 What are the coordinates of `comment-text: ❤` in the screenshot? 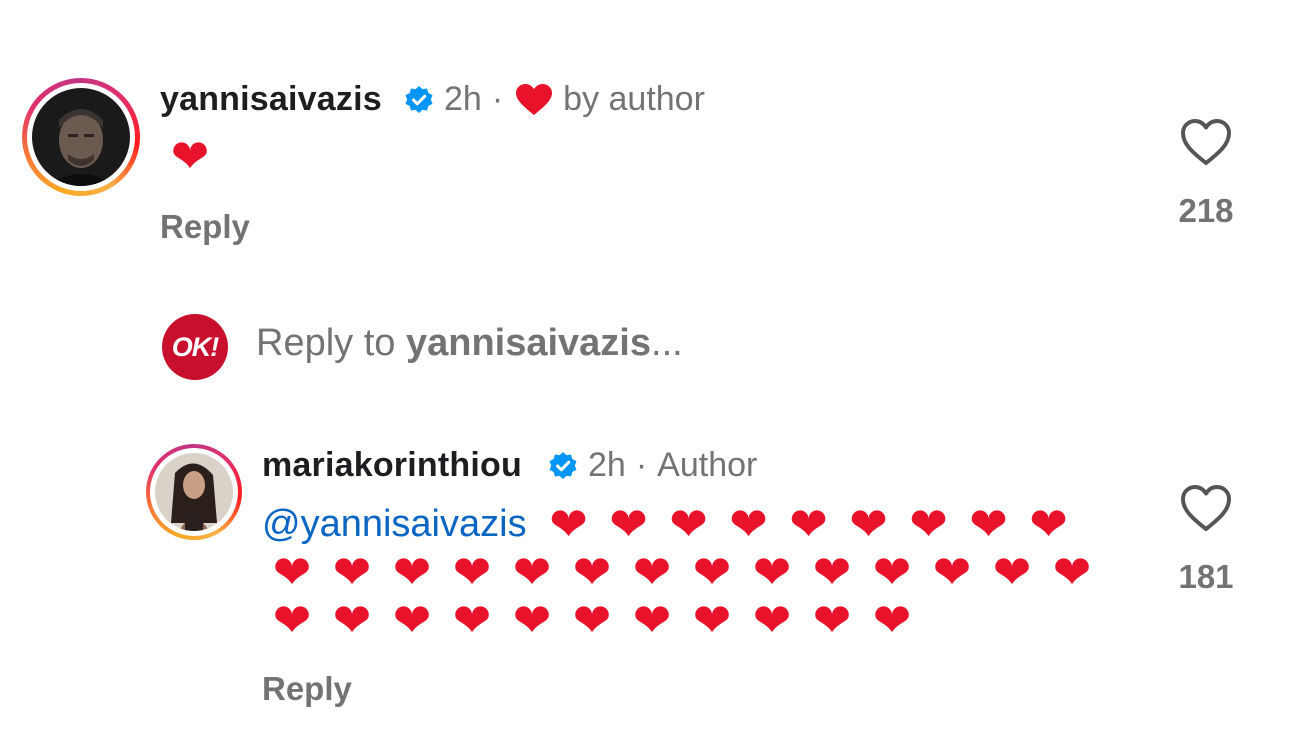 It's located at (190, 156).